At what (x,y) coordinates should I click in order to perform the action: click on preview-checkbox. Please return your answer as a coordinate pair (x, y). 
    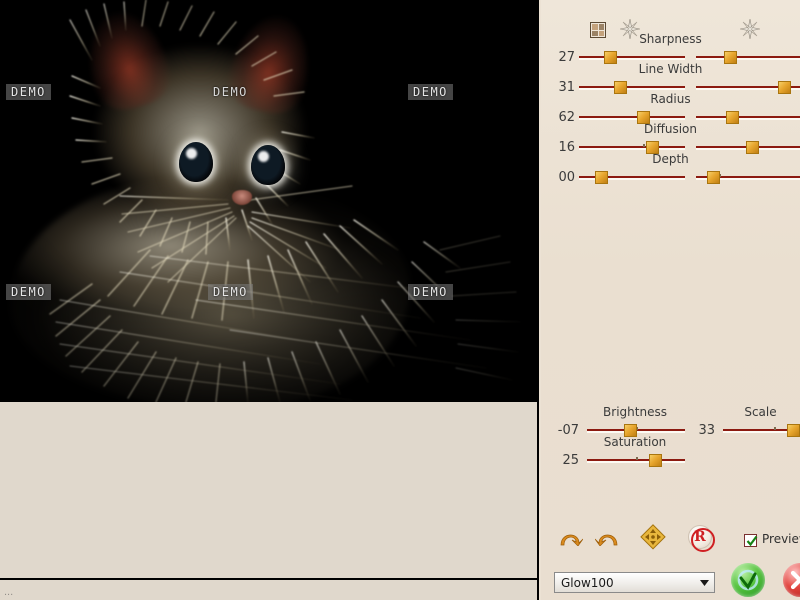
    Looking at the image, I should click on (751, 540).